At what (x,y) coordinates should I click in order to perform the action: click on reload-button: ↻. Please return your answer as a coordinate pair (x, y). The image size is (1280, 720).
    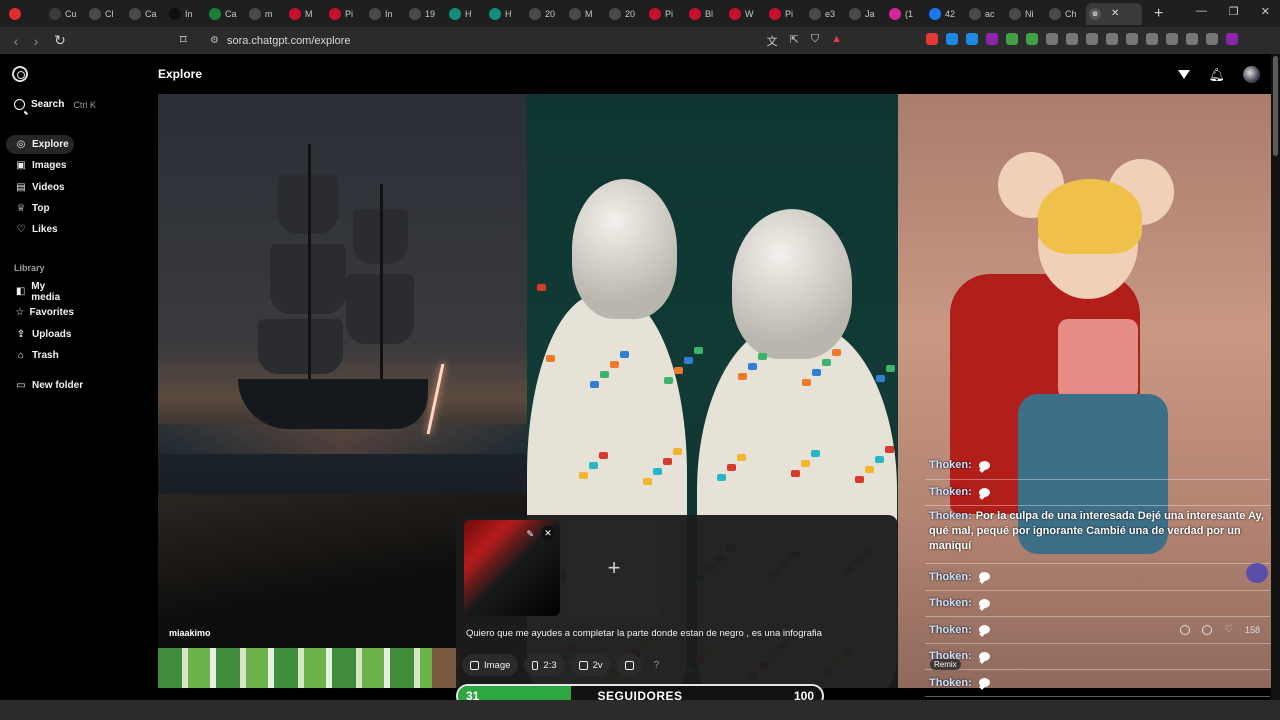
    Looking at the image, I should click on (60, 40).